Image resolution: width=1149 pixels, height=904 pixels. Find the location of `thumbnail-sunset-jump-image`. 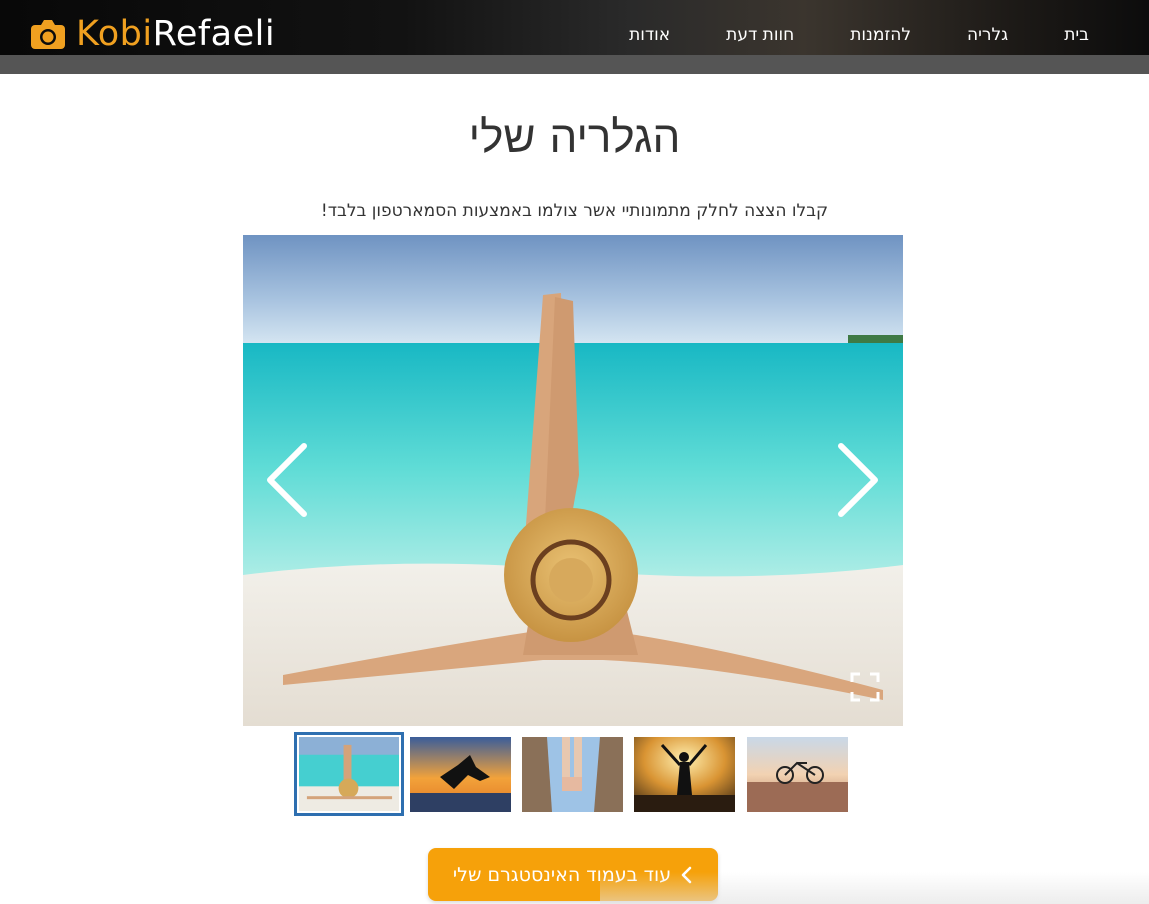

thumbnail-sunset-jump-image is located at coordinates (460, 774).